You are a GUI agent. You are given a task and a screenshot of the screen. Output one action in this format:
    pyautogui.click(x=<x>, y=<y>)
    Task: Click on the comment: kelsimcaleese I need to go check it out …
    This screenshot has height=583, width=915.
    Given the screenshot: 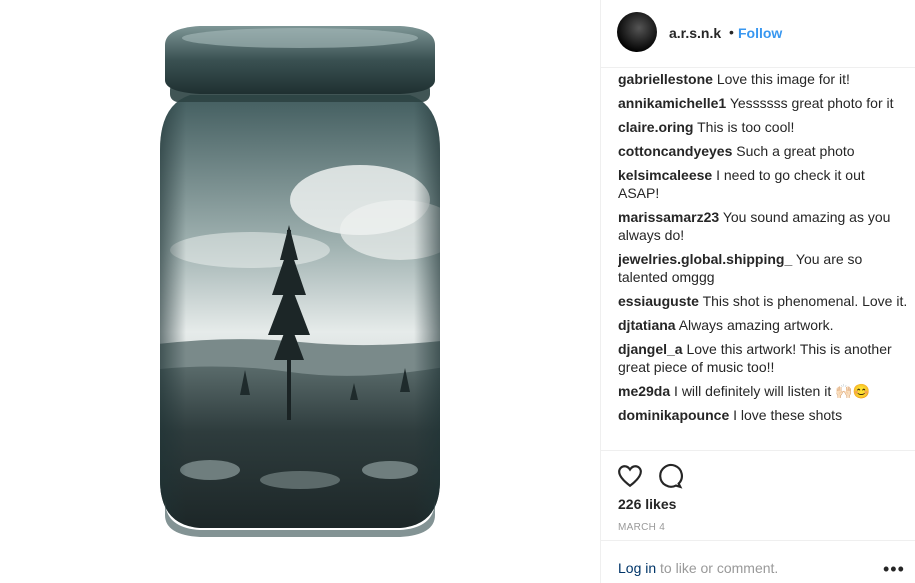 What is the action you would take?
    pyautogui.click(x=763, y=184)
    